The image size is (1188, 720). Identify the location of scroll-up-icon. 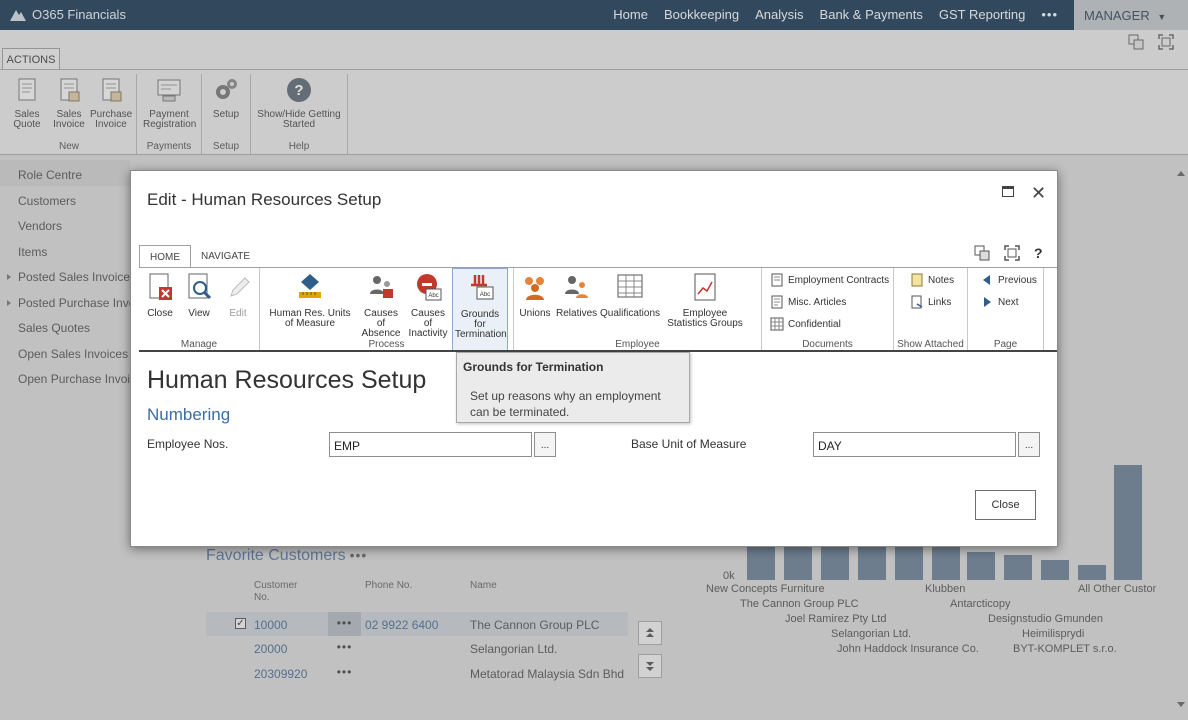
(1181, 173).